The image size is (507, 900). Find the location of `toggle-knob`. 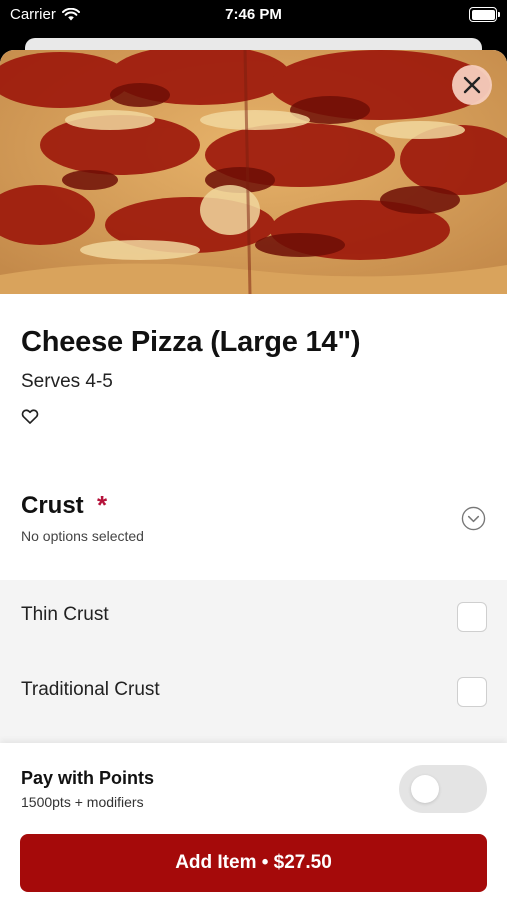

toggle-knob is located at coordinates (425, 789).